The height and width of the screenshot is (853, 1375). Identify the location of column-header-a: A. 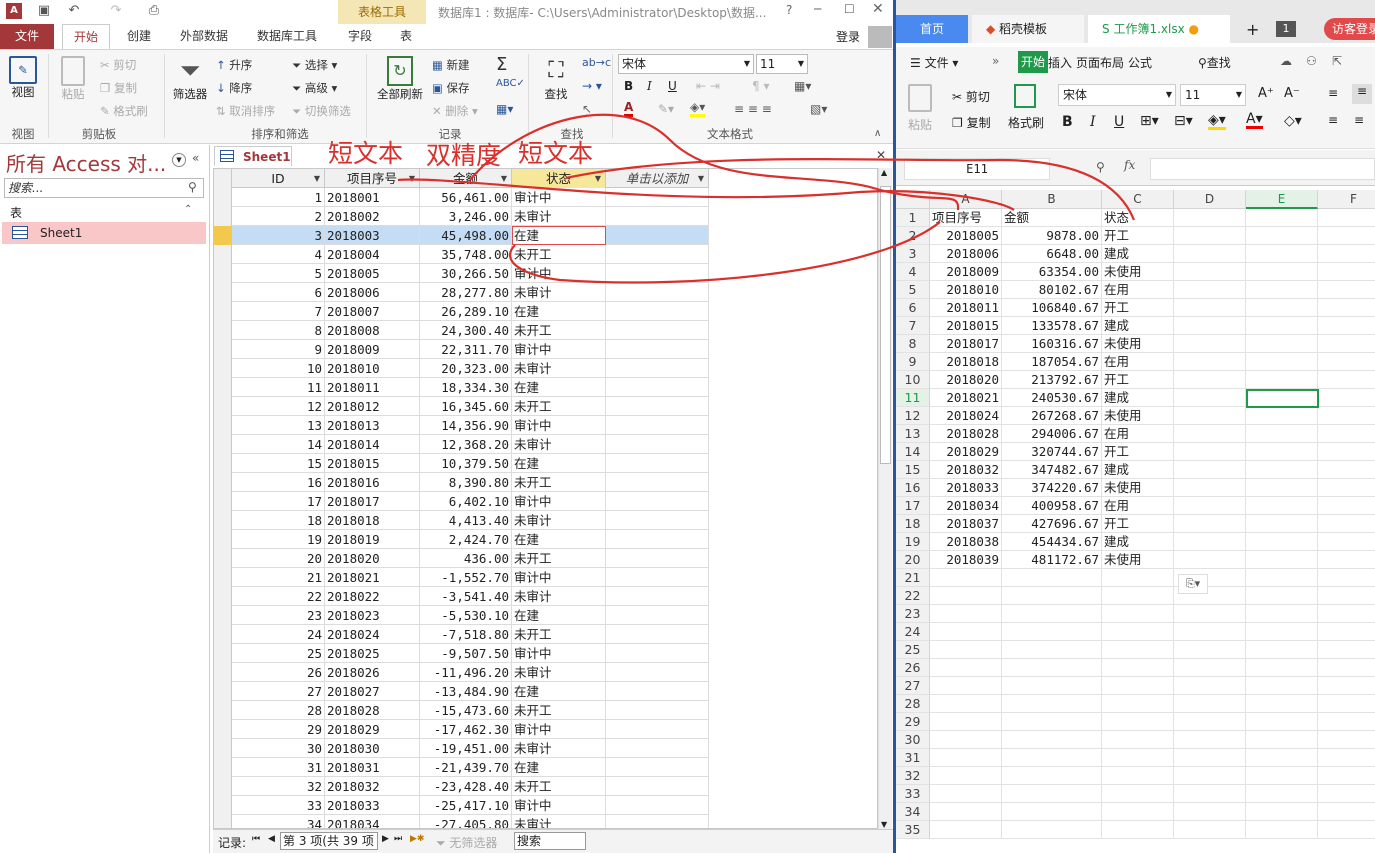
(966, 199).